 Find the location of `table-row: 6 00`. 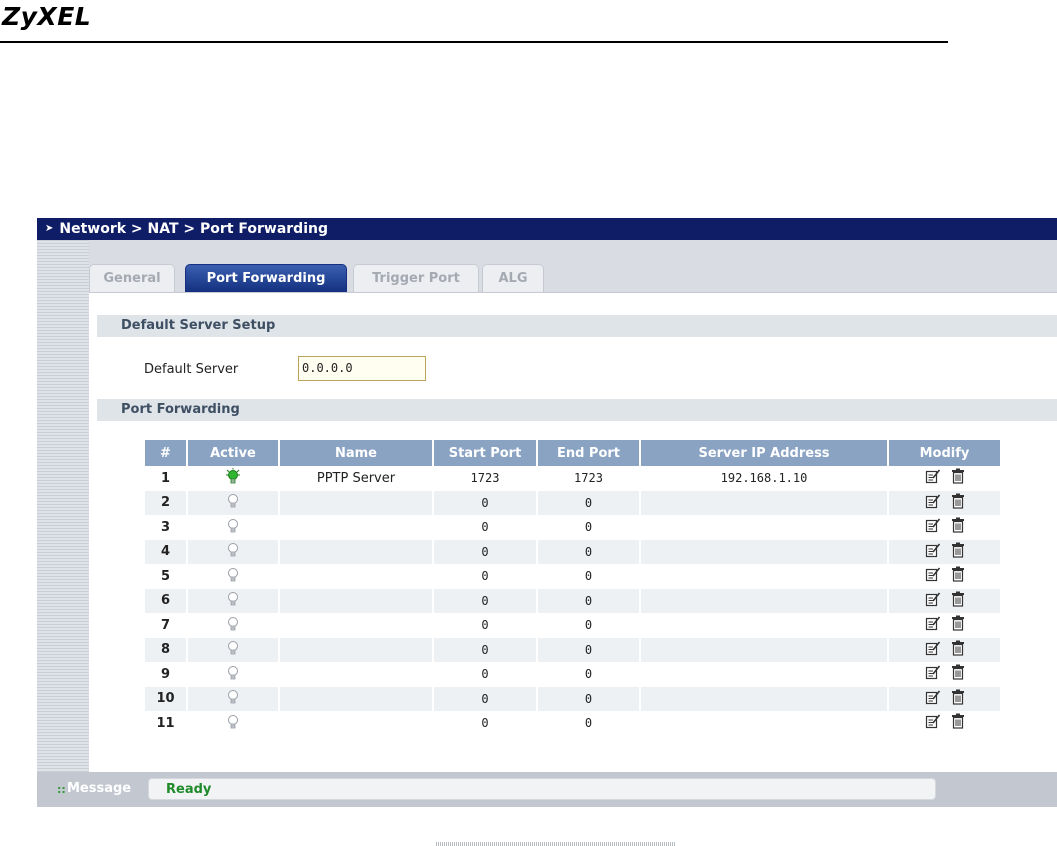

table-row: 6 00 is located at coordinates (573, 600).